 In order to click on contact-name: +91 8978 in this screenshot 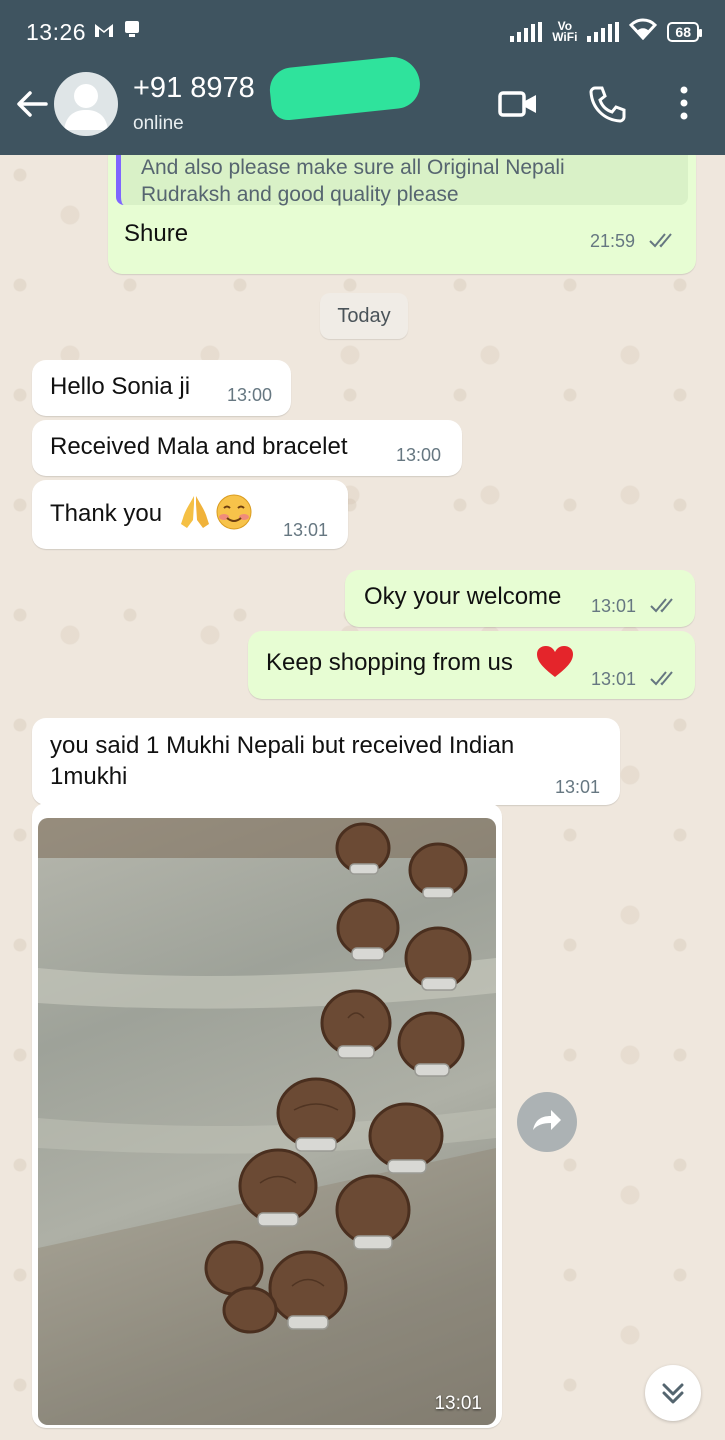, I will do `click(194, 88)`.